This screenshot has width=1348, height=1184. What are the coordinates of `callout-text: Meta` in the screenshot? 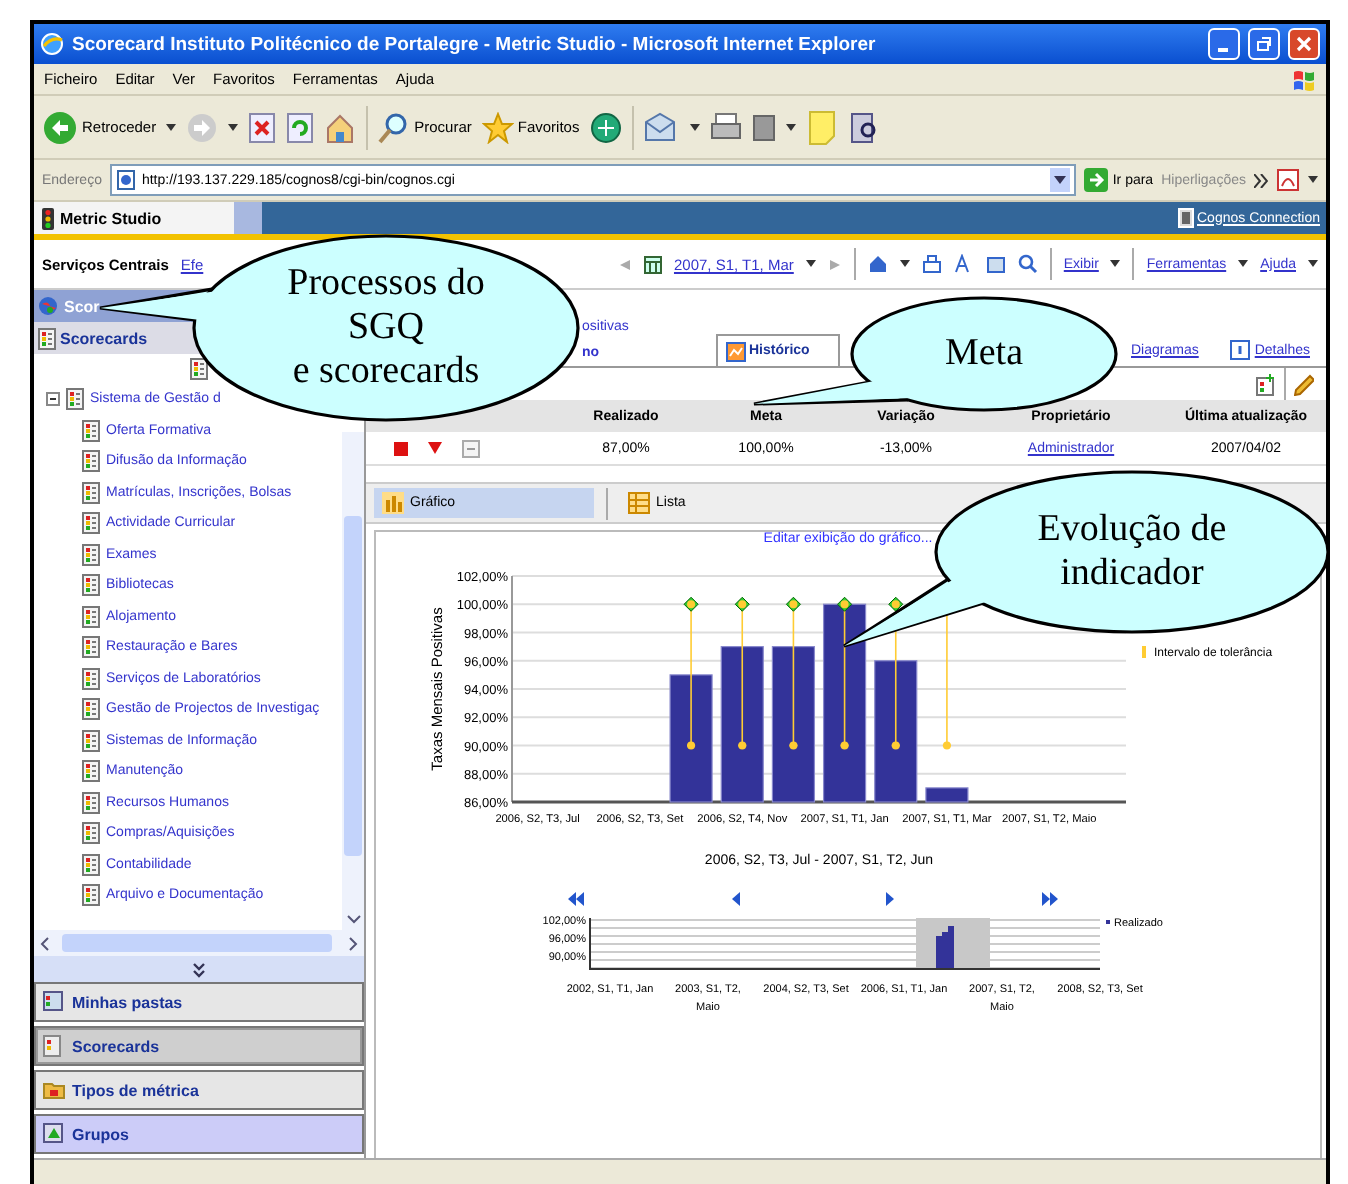 It's located at (984, 354).